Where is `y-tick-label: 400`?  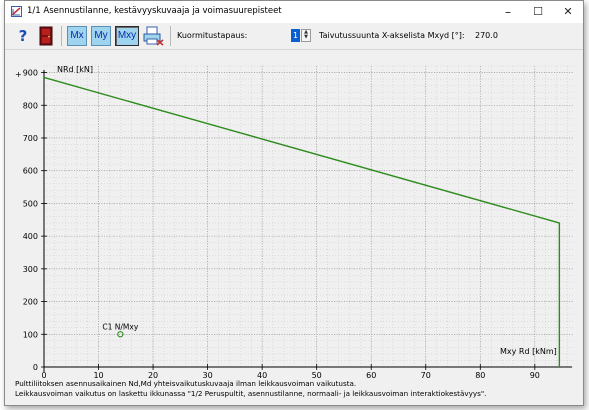
y-tick-label: 400 is located at coordinates (30, 236).